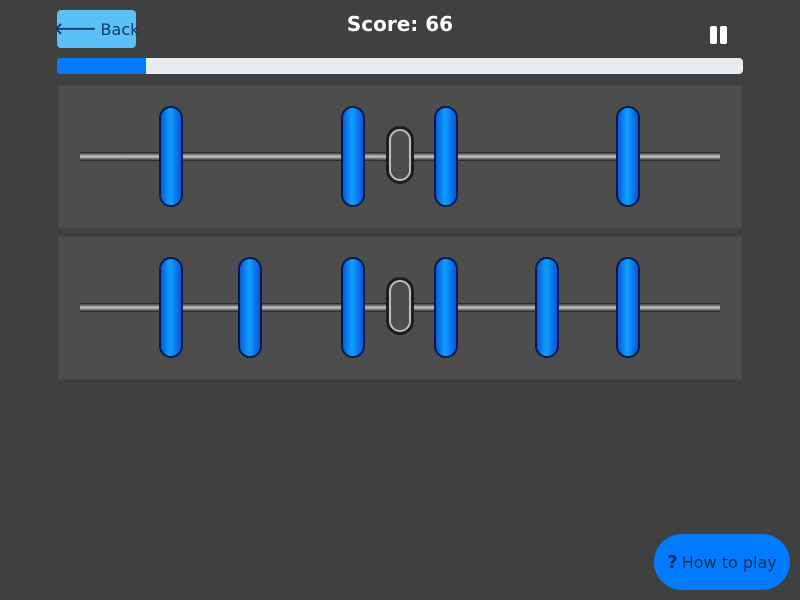  Describe the element at coordinates (102, 66) in the screenshot. I see `progress-fill` at that location.